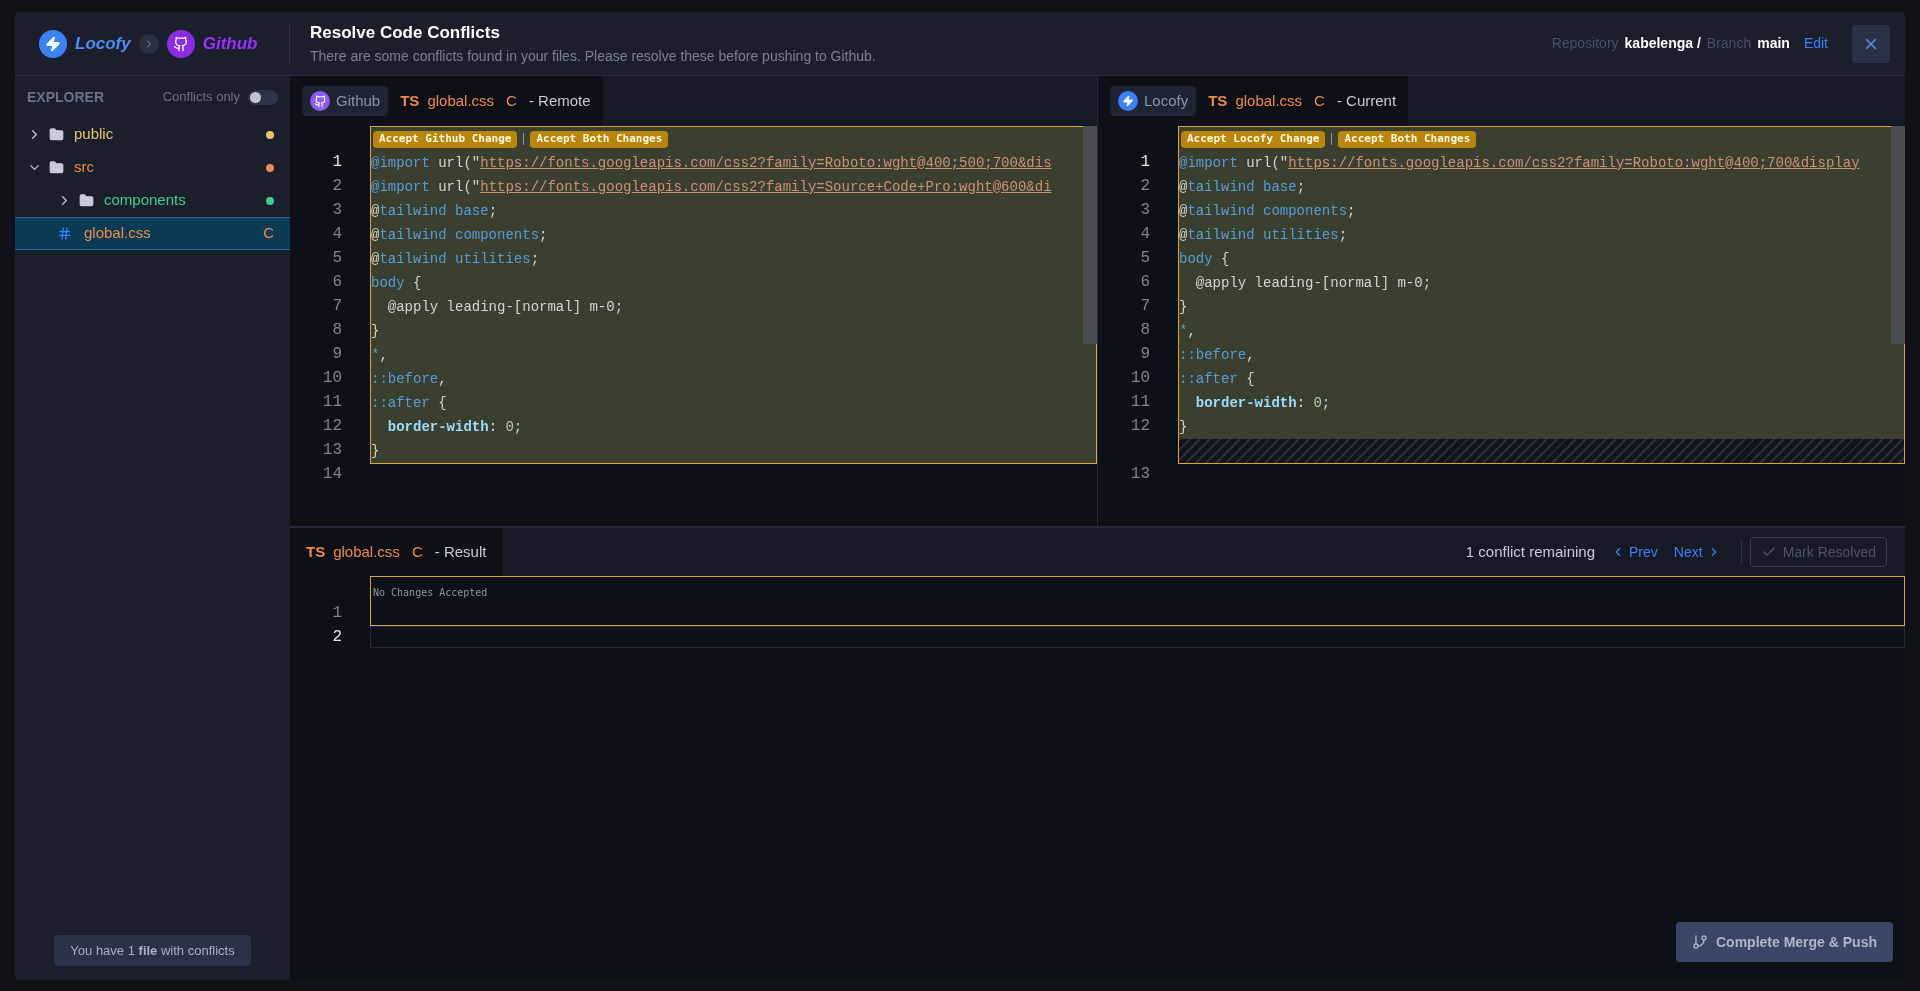 This screenshot has width=1920, height=991. What do you see at coordinates (118, 233) in the screenshot?
I see `item-name: global.css` at bounding box center [118, 233].